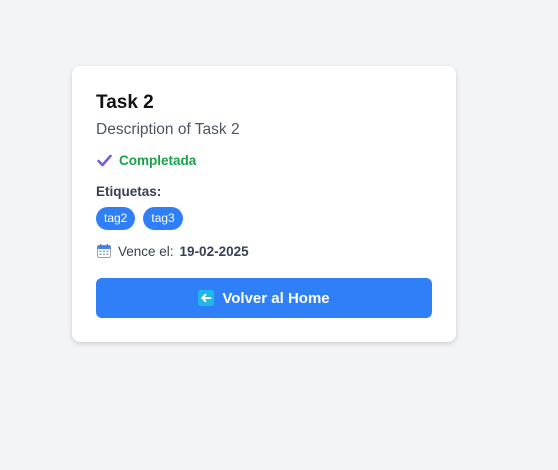  I want to click on due-date-row: Vence el: 19-02-2025, so click(172, 251).